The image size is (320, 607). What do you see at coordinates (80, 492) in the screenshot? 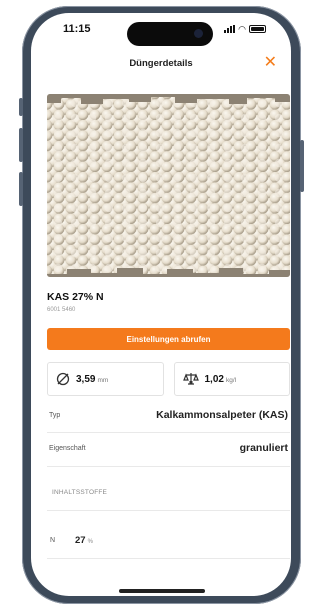
I see `ingredients-heading: INHALTSSTOFFE` at bounding box center [80, 492].